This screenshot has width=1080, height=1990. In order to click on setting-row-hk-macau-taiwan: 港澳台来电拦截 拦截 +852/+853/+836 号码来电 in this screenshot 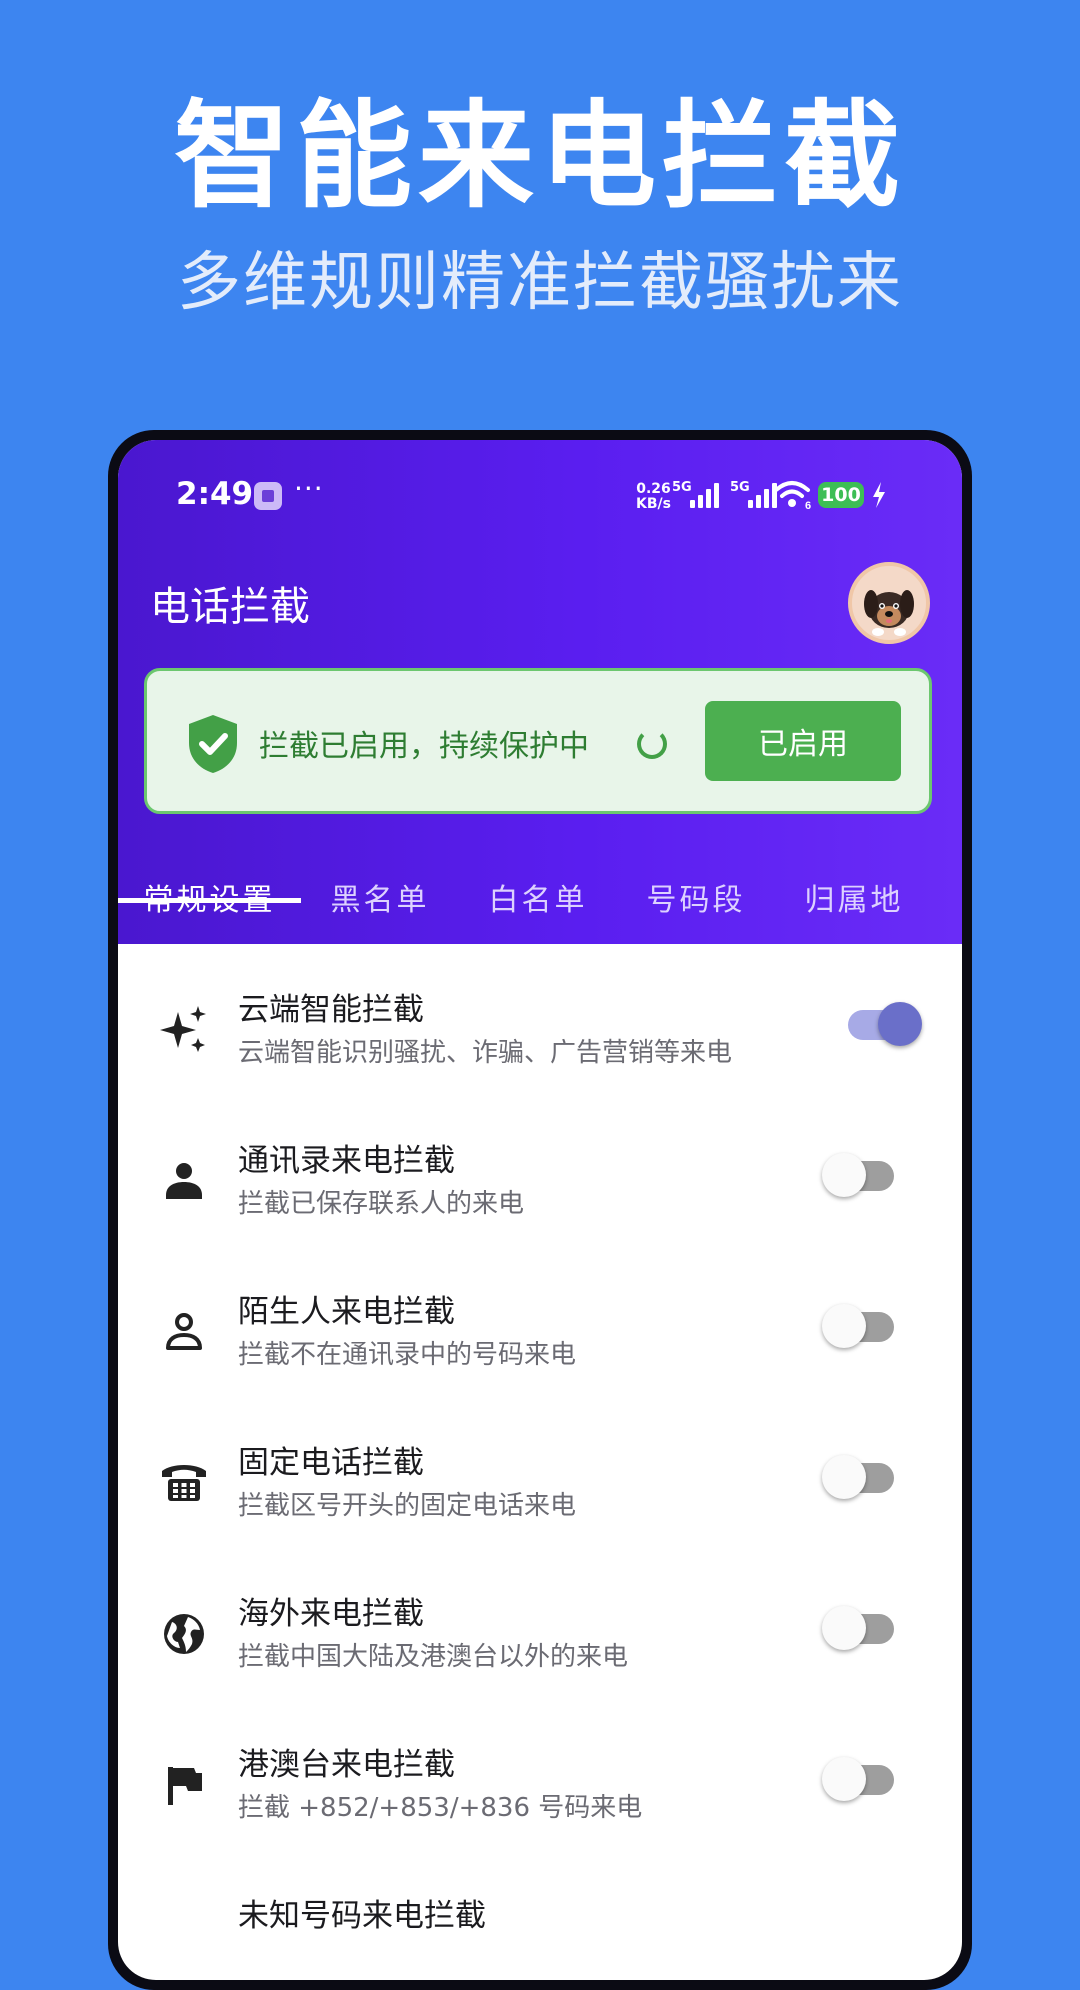, I will do `click(540, 1784)`.